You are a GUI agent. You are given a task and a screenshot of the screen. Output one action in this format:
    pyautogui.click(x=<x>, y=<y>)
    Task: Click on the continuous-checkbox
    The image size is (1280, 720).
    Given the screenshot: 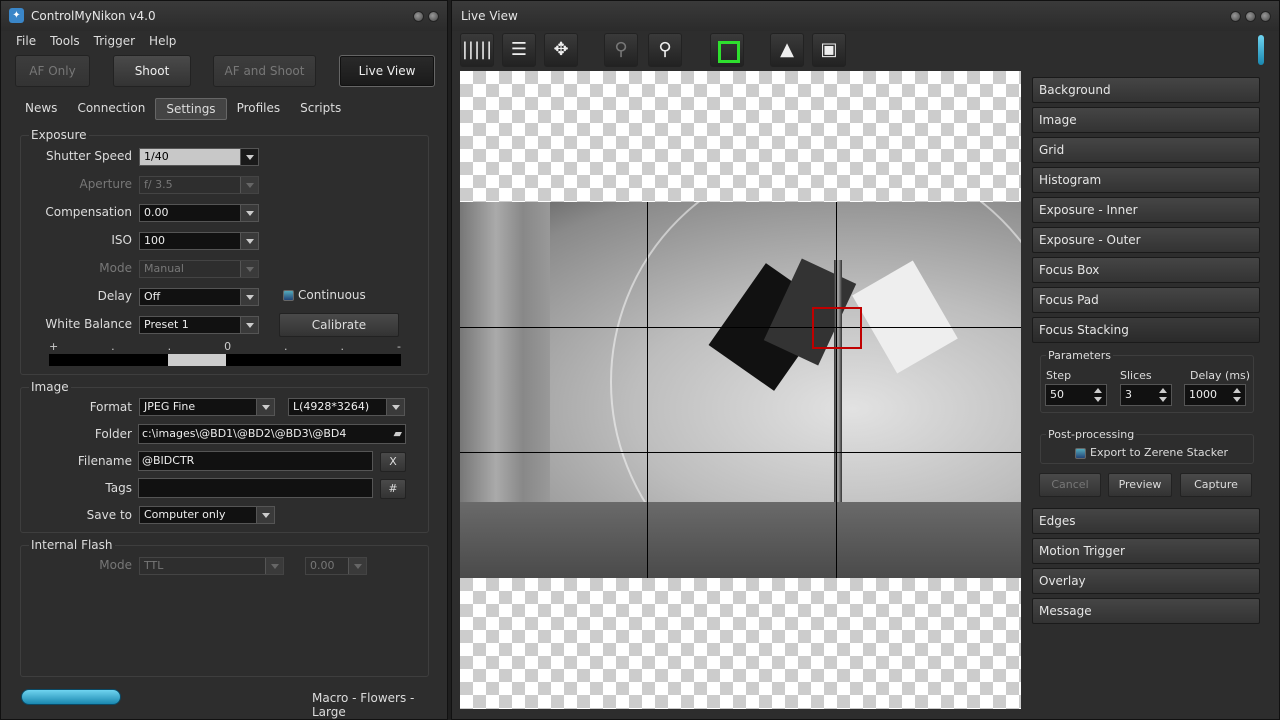 What is the action you would take?
    pyautogui.click(x=288, y=295)
    